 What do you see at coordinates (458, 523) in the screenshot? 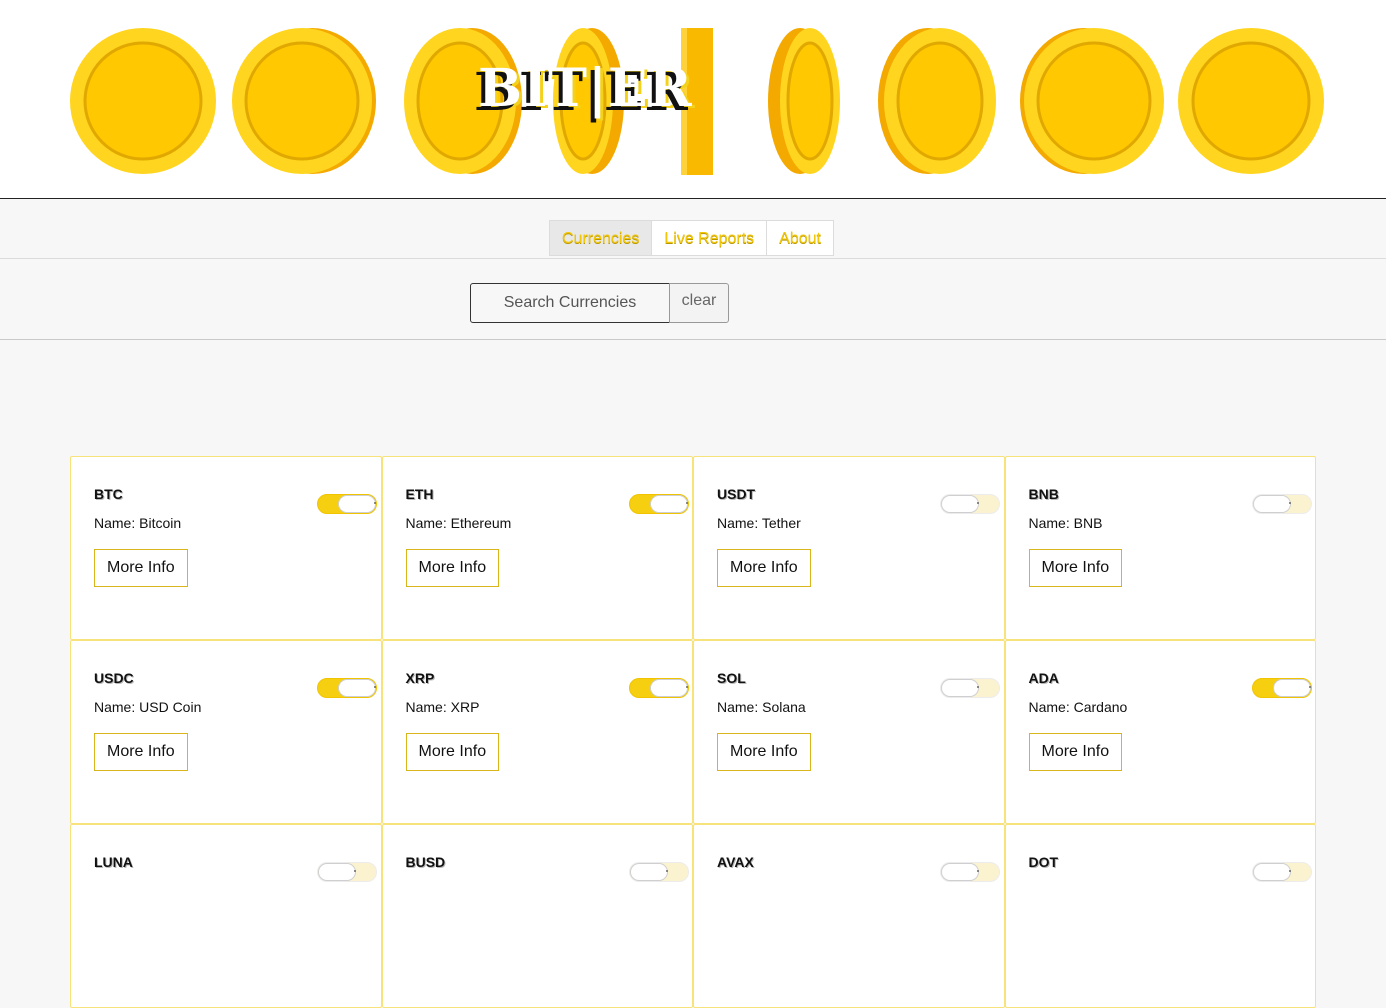
I see `currency-name: Name: Ethereum` at bounding box center [458, 523].